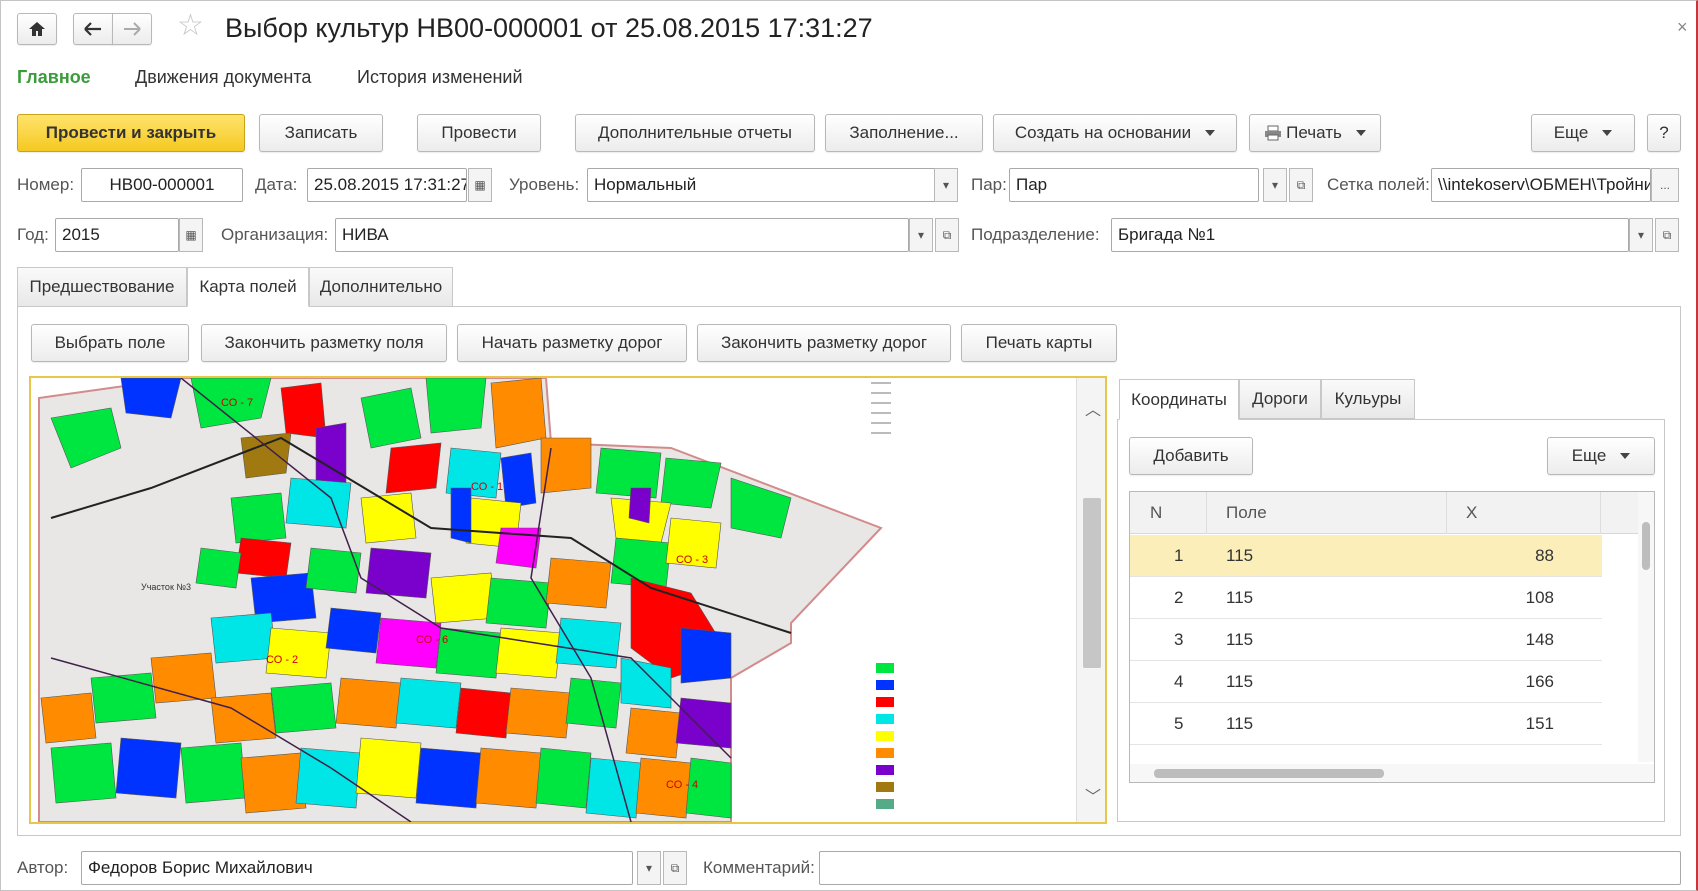 The width and height of the screenshot is (1698, 891). I want to click on printer-icon, so click(1273, 133).